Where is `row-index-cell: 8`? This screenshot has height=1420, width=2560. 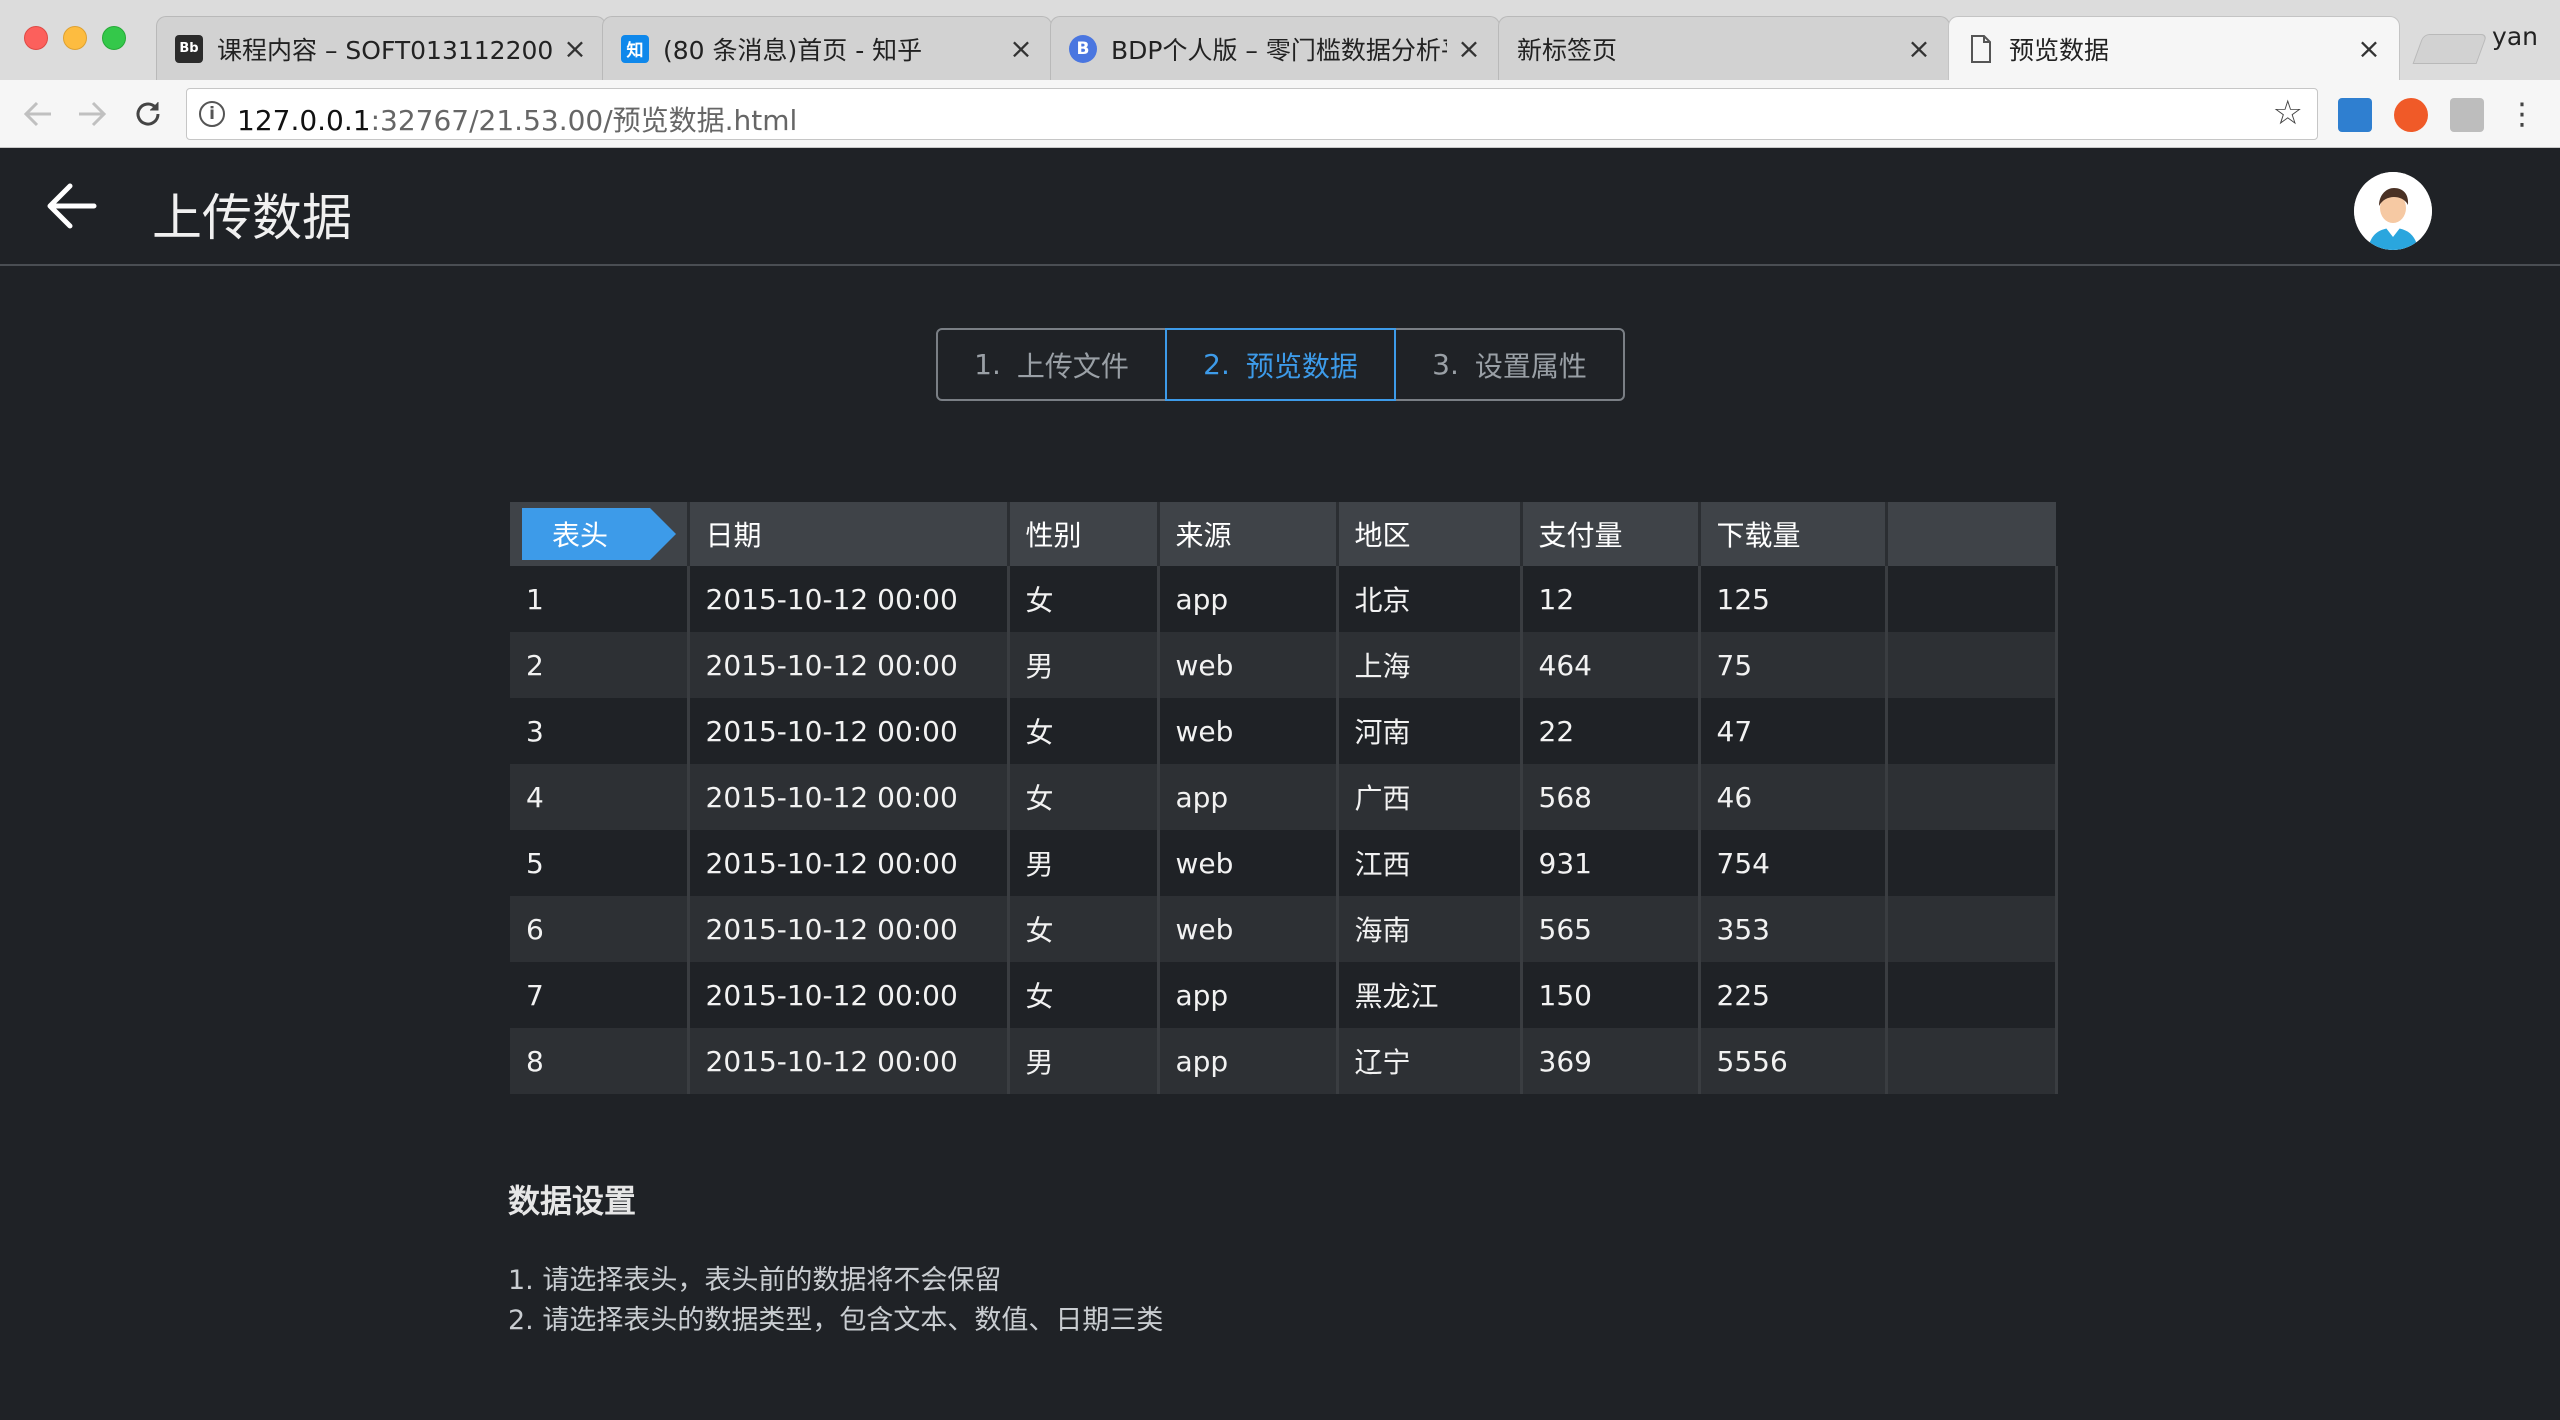
row-index-cell: 8 is located at coordinates (600, 1061).